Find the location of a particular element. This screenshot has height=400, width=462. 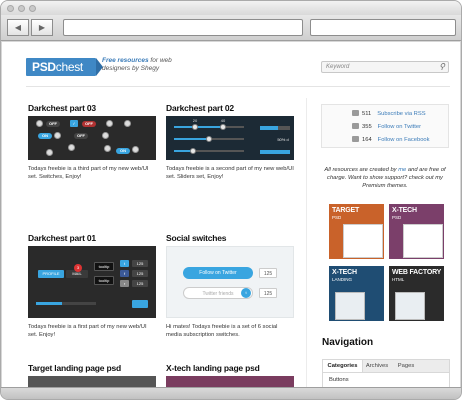

slider-percent-label: 50% d is located at coordinates (283, 139).